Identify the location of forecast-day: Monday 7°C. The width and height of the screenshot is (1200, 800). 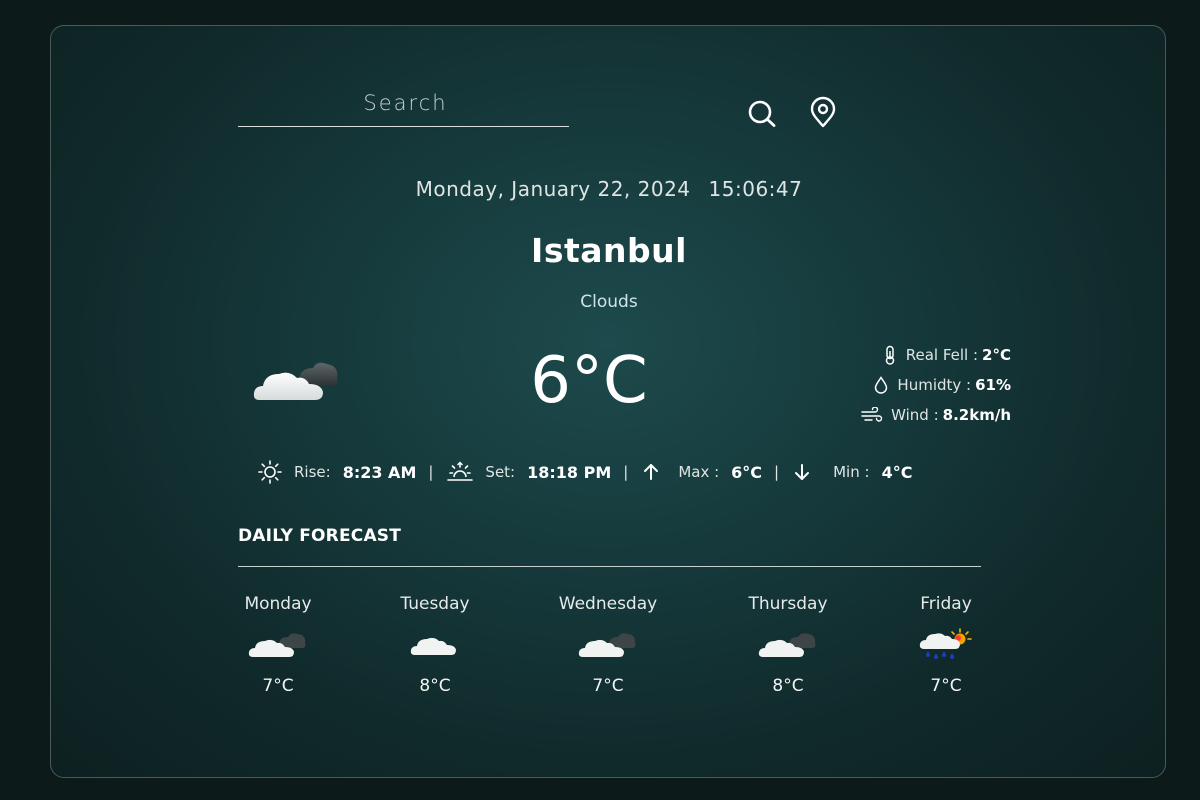
(278, 645).